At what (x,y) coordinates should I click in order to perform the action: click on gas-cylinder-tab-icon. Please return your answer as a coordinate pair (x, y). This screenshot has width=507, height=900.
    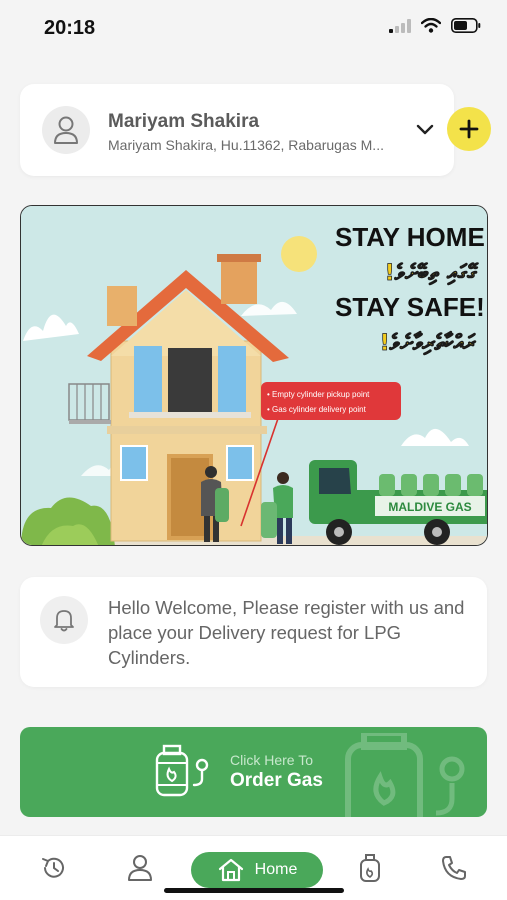
    Looking at the image, I should click on (370, 868).